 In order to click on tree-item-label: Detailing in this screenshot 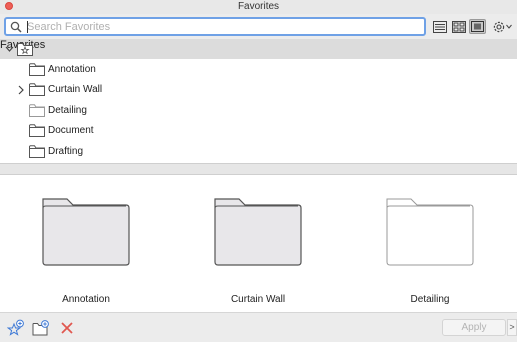, I will do `click(67, 110)`.